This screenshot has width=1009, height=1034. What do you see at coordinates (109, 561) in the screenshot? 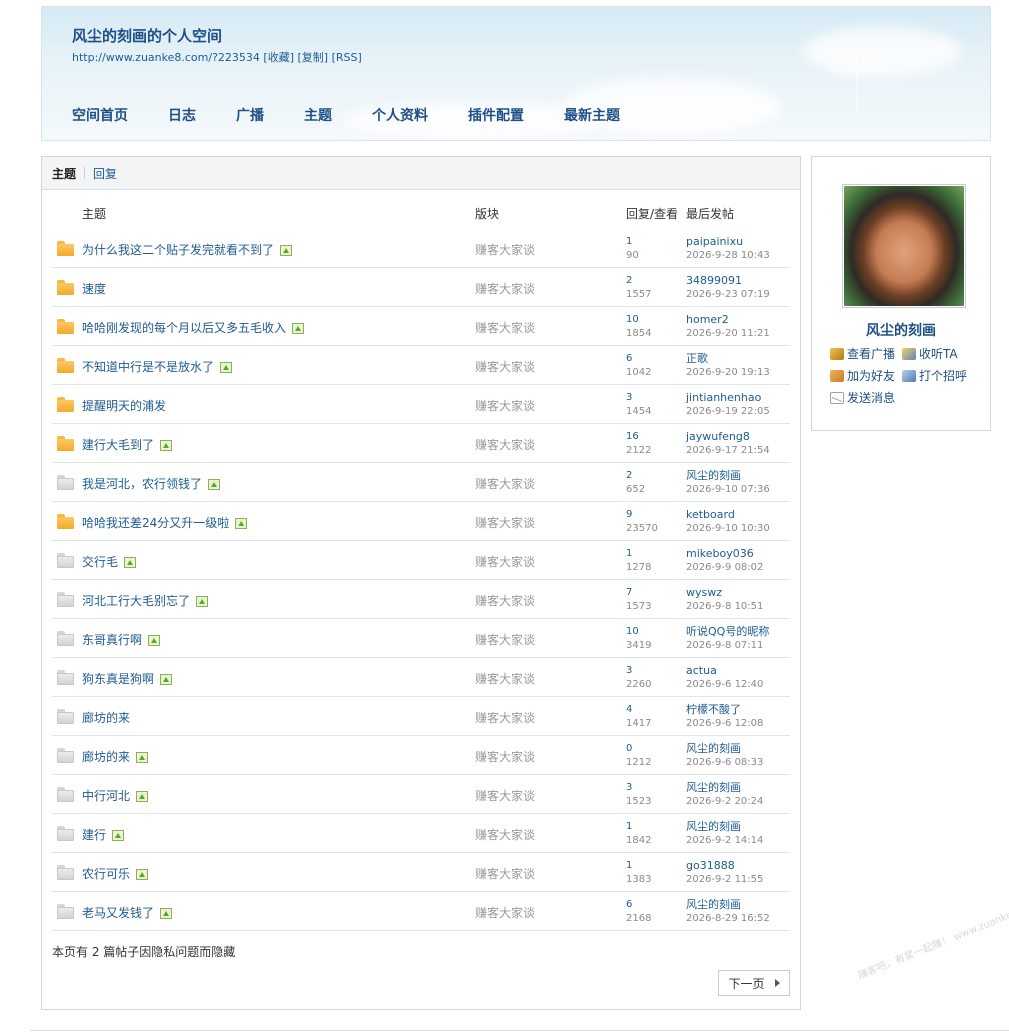
I see `thread-subject-link: 交行毛` at bounding box center [109, 561].